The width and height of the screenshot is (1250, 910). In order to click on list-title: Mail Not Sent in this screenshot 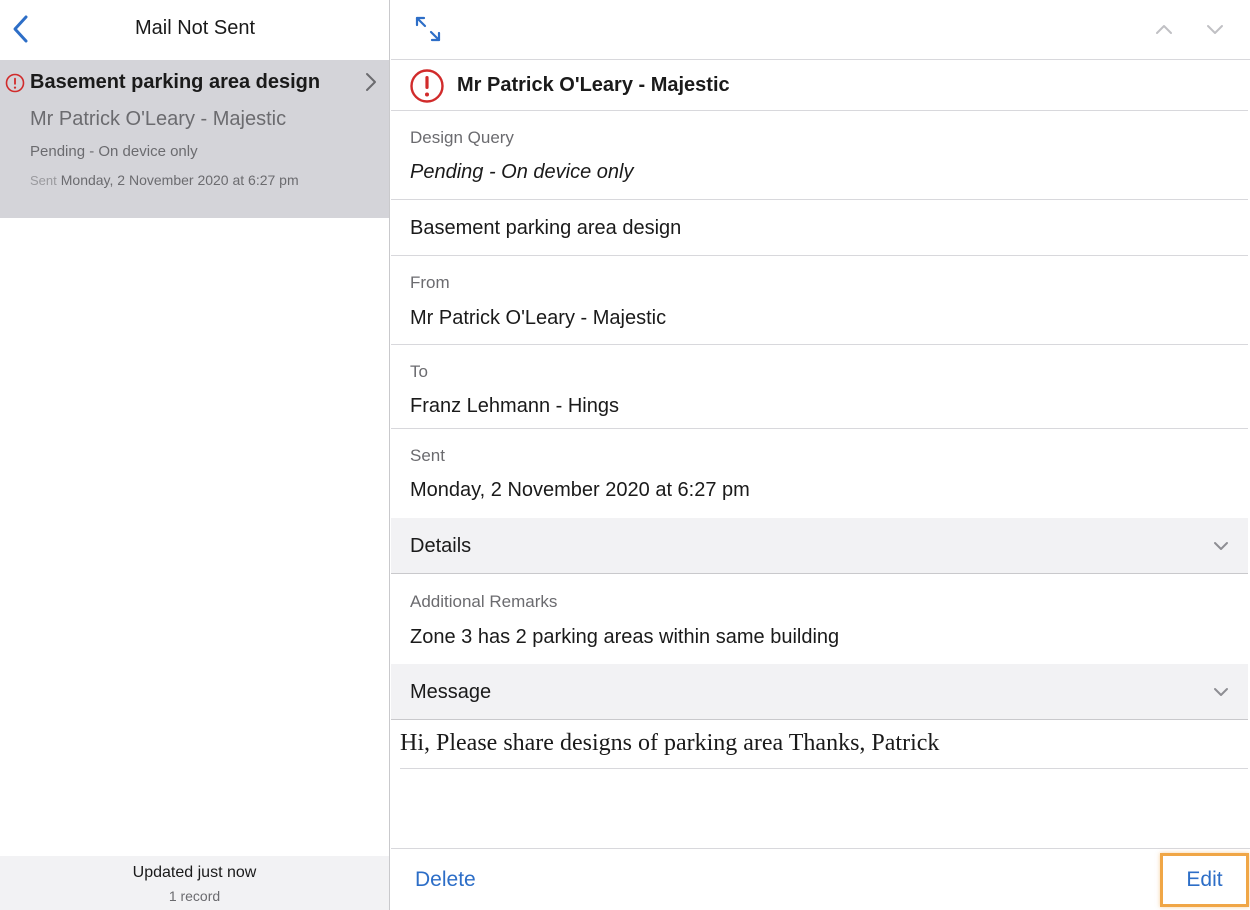, I will do `click(195, 28)`.